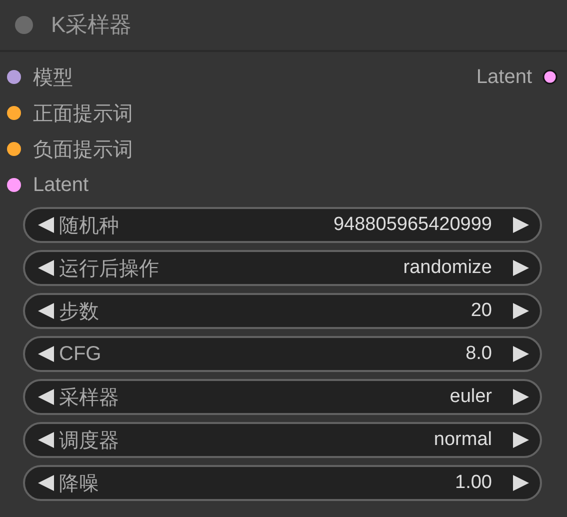  What do you see at coordinates (79, 484) in the screenshot?
I see `widget-label: 降噪` at bounding box center [79, 484].